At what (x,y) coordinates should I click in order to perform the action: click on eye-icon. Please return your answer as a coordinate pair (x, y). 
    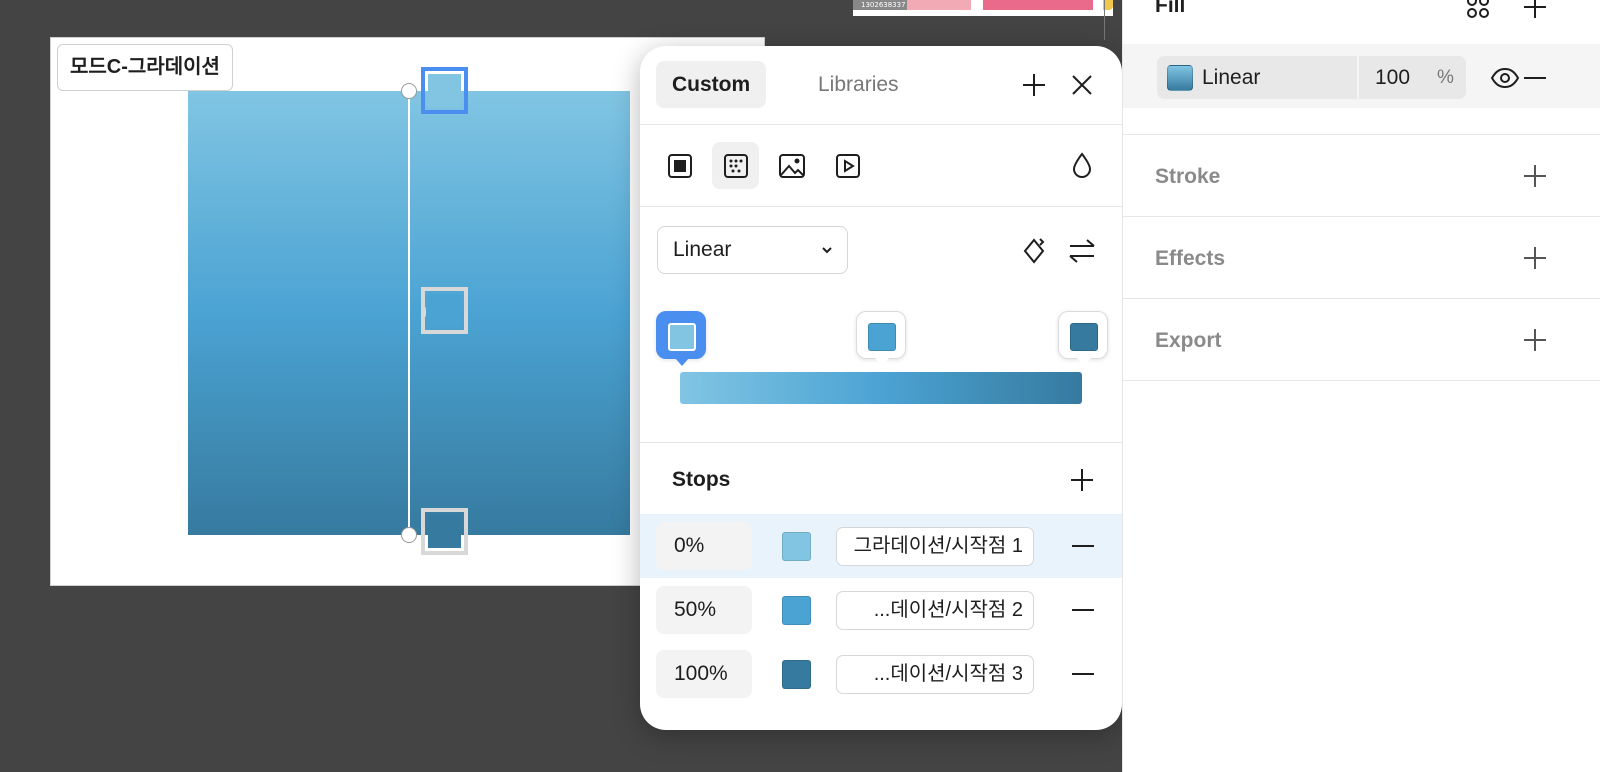
    Looking at the image, I should click on (1505, 78).